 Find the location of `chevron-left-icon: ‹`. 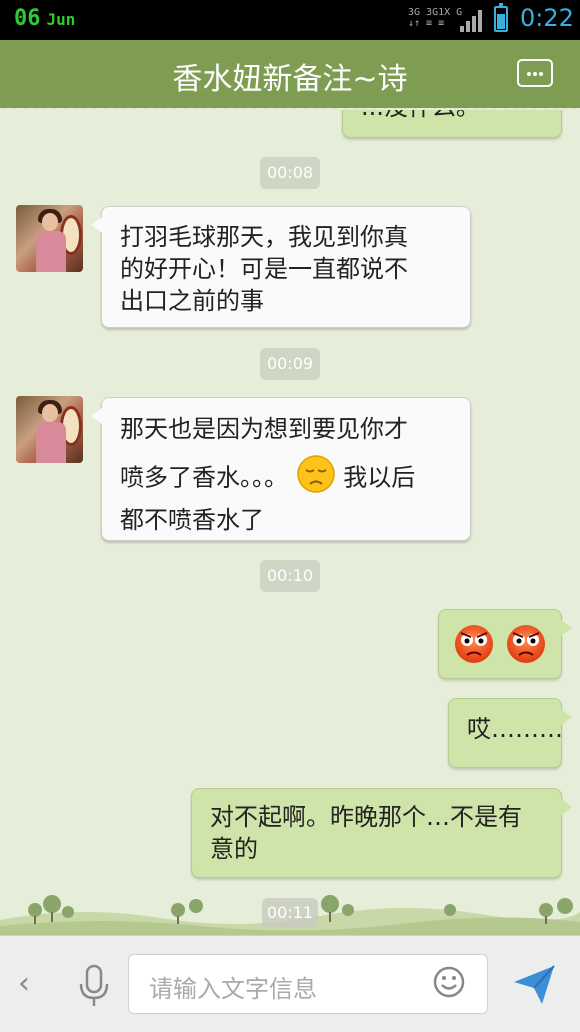

chevron-left-icon: ‹ is located at coordinates (24, 983).